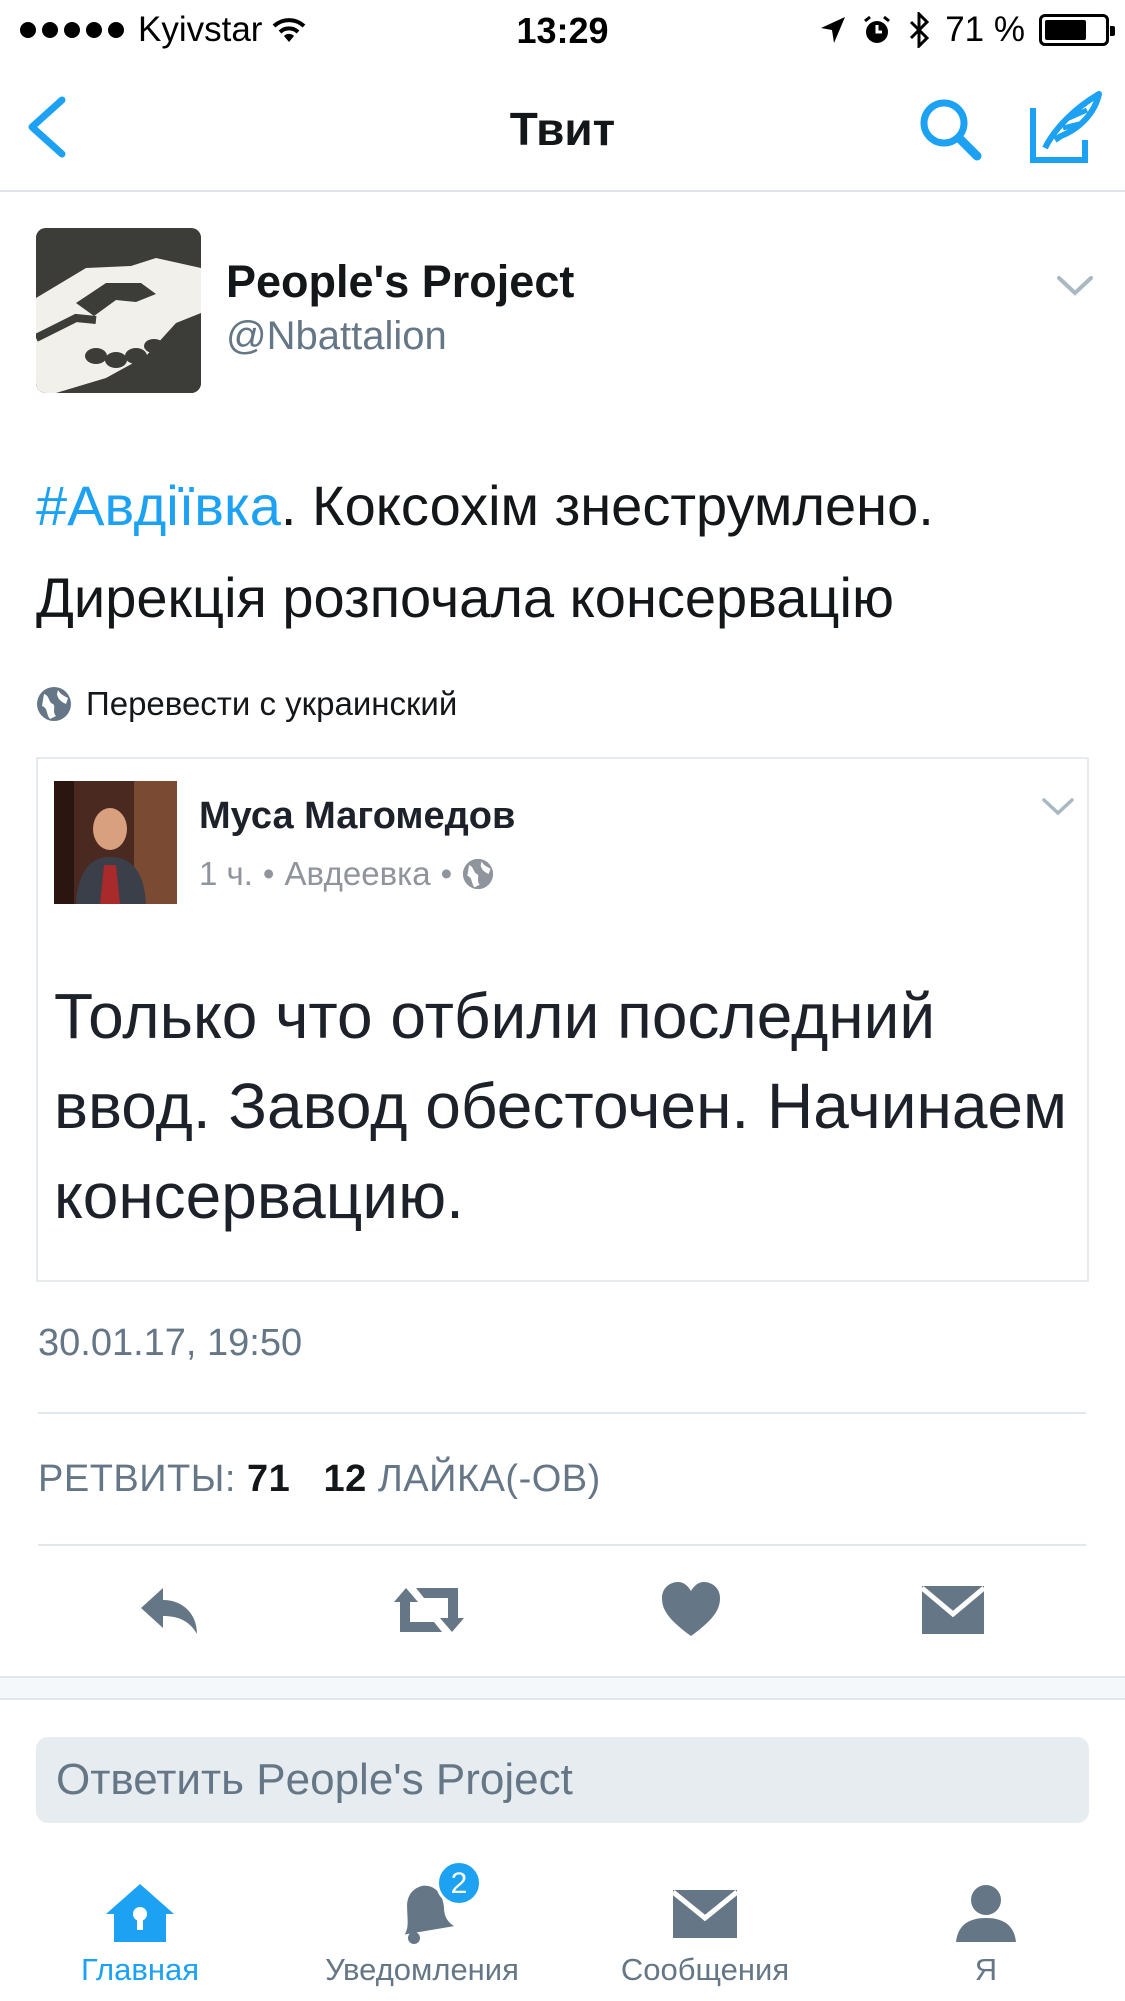  I want to click on notifications-badge: 2, so click(459, 1883).